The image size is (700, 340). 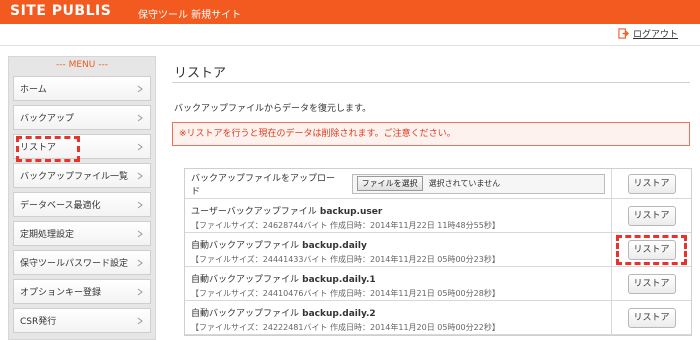 I want to click on file-input: ファイルを選択 選択されていません, so click(x=478, y=183).